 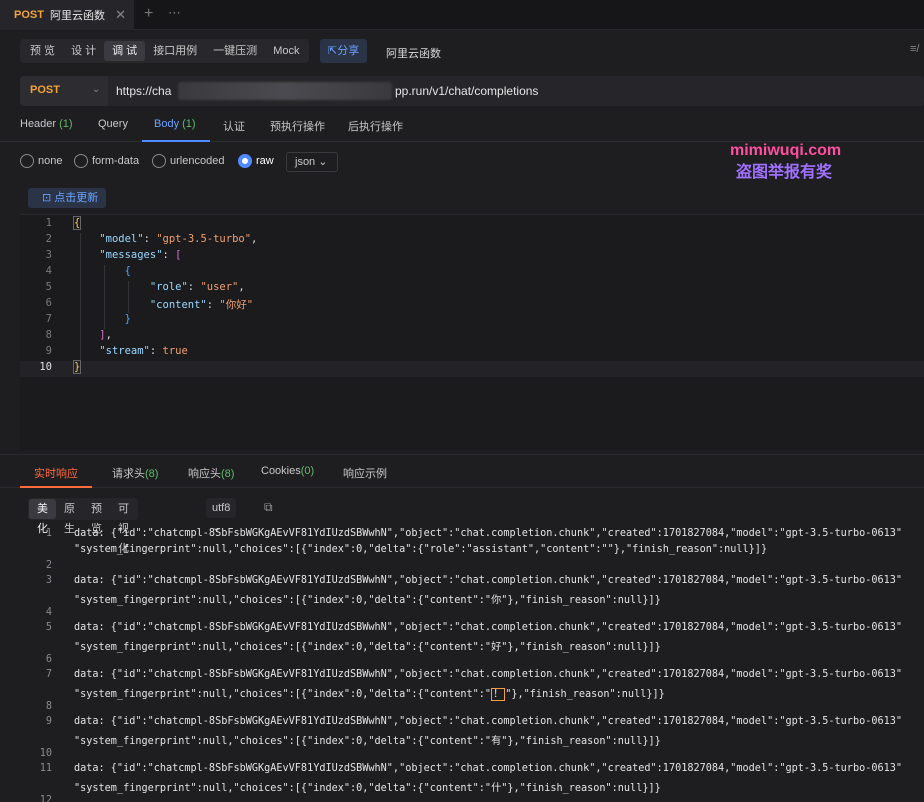 I want to click on add-tab-icon: +, so click(x=148, y=14).